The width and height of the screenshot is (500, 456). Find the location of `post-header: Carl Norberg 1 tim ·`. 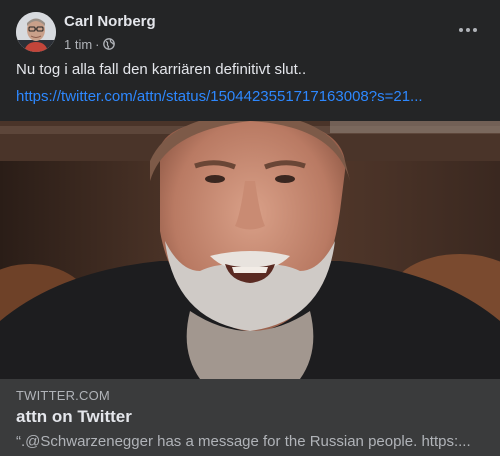

post-header: Carl Norberg 1 tim · is located at coordinates (86, 32).